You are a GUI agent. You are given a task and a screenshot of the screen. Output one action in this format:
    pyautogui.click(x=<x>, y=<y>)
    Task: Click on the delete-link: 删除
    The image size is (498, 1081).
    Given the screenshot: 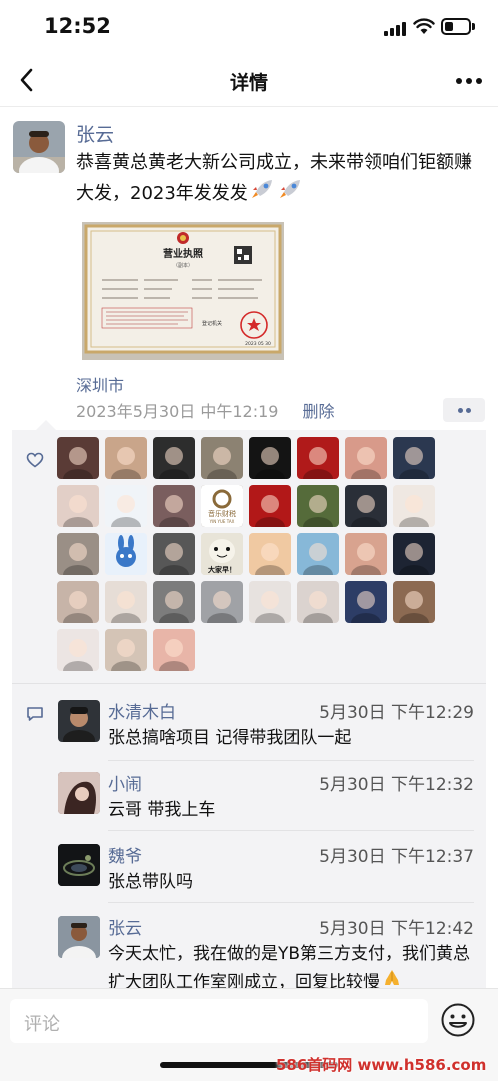 What is the action you would take?
    pyautogui.click(x=318, y=411)
    